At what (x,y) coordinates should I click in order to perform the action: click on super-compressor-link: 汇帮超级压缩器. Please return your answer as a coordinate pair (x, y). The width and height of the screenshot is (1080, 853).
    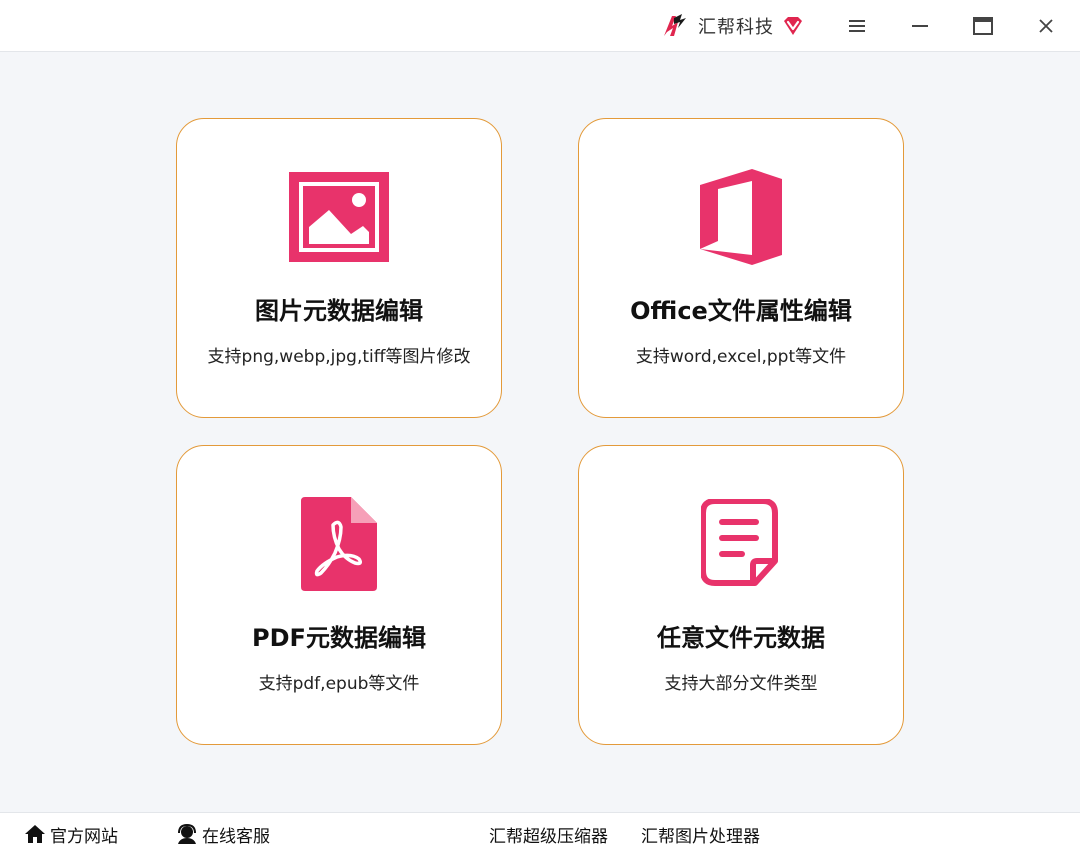
    Looking at the image, I should click on (548, 834).